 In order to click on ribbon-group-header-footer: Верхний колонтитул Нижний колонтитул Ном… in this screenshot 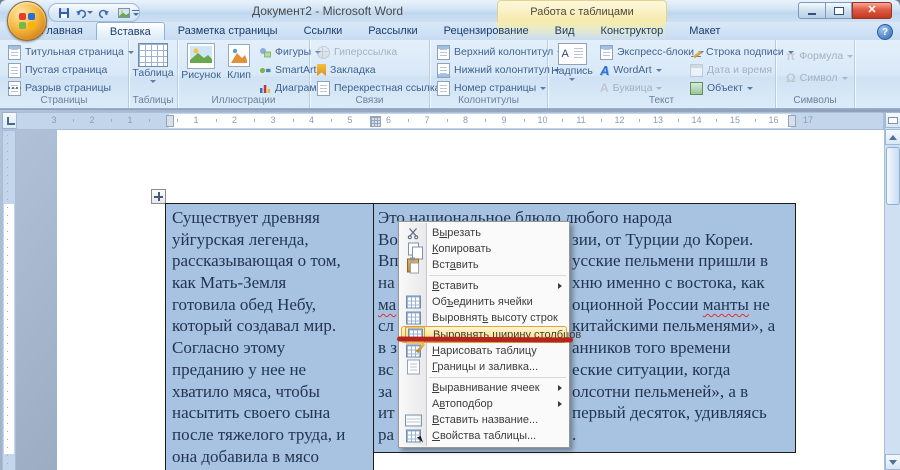, I will do `click(497, 74)`.